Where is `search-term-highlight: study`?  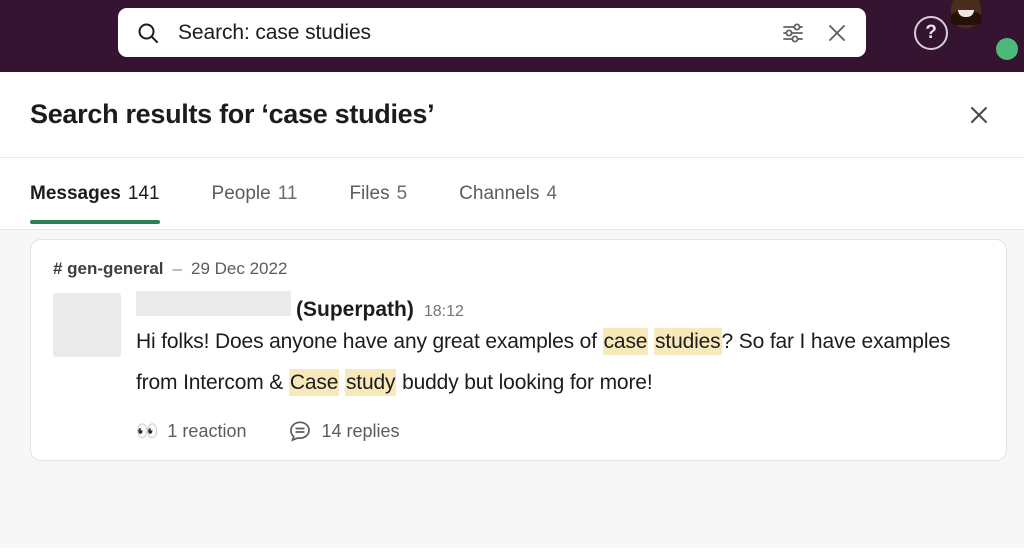
search-term-highlight: study is located at coordinates (370, 382).